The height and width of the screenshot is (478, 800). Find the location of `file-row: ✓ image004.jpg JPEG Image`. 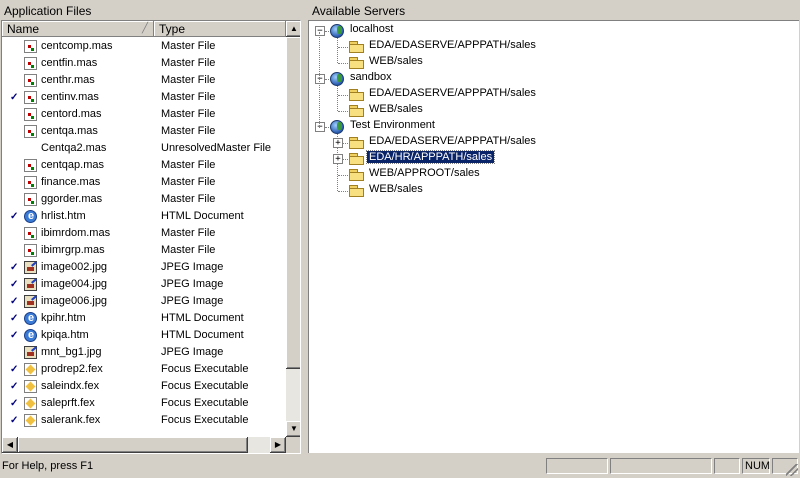

file-row: ✓ image004.jpg JPEG Image is located at coordinates (144, 284).